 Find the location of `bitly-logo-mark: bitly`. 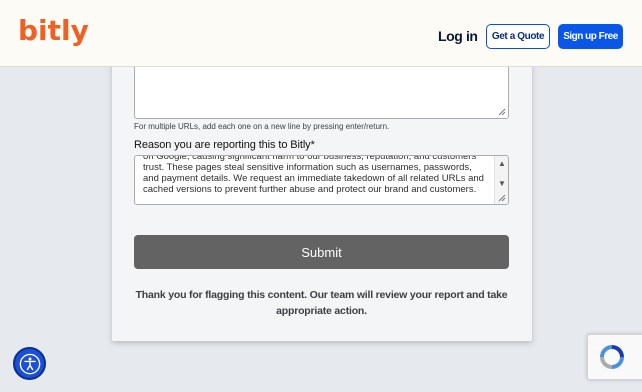

bitly-logo-mark: bitly is located at coordinates (53, 30).